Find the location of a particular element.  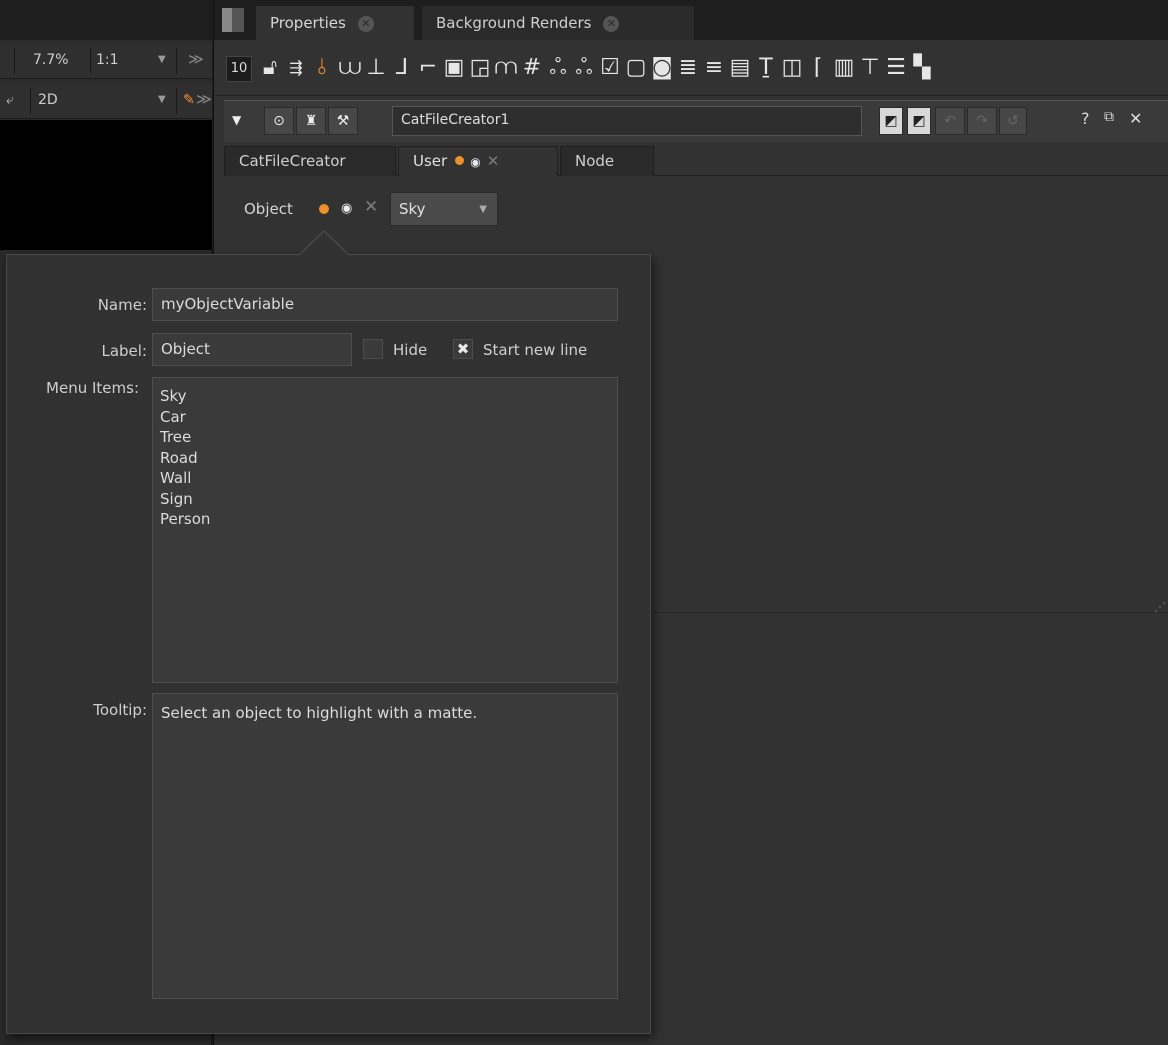

file-knob-icon: ◫ is located at coordinates (792, 68).